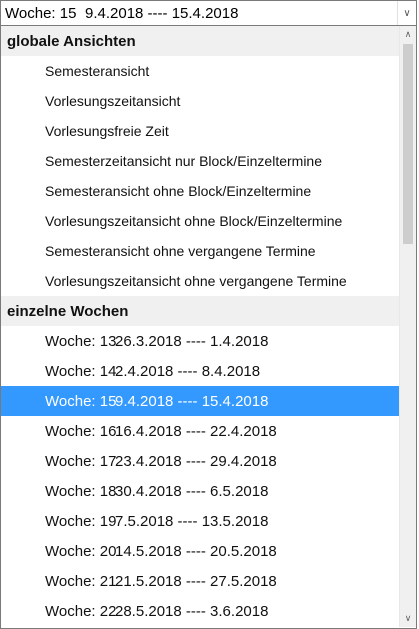 Image resolution: width=419 pixels, height=629 pixels. Describe the element at coordinates (200, 311) in the screenshot. I see `group-header-weeks: einzelne Wochen` at that location.